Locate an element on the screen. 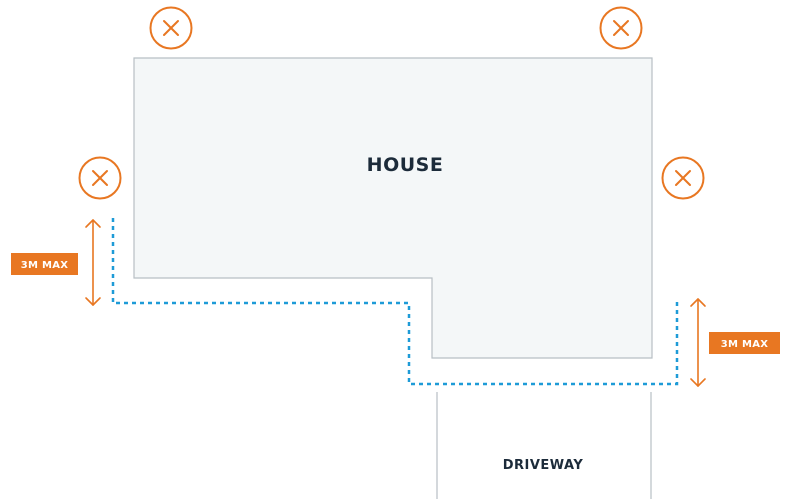 The height and width of the screenshot is (499, 793). right-limit-label: 3M MAX is located at coordinates (745, 344).